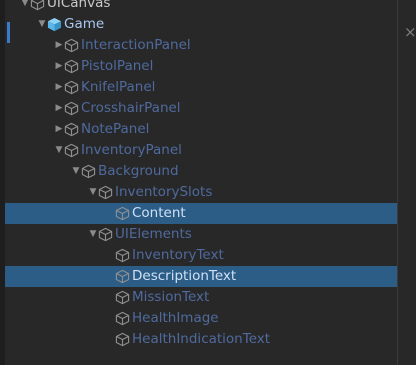 The width and height of the screenshot is (416, 365). I want to click on hierarchy-row-background: ▼ Background, so click(201, 171).